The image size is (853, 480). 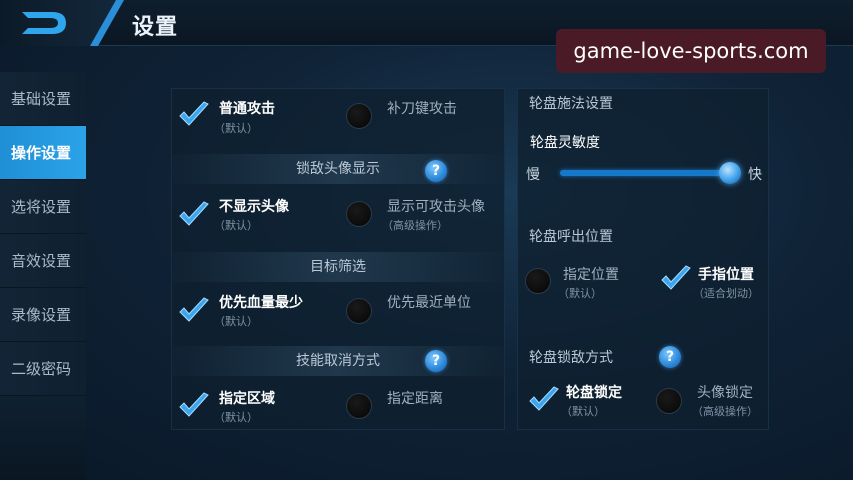 What do you see at coordinates (247, 109) in the screenshot?
I see `option-label: 普通攻击` at bounding box center [247, 109].